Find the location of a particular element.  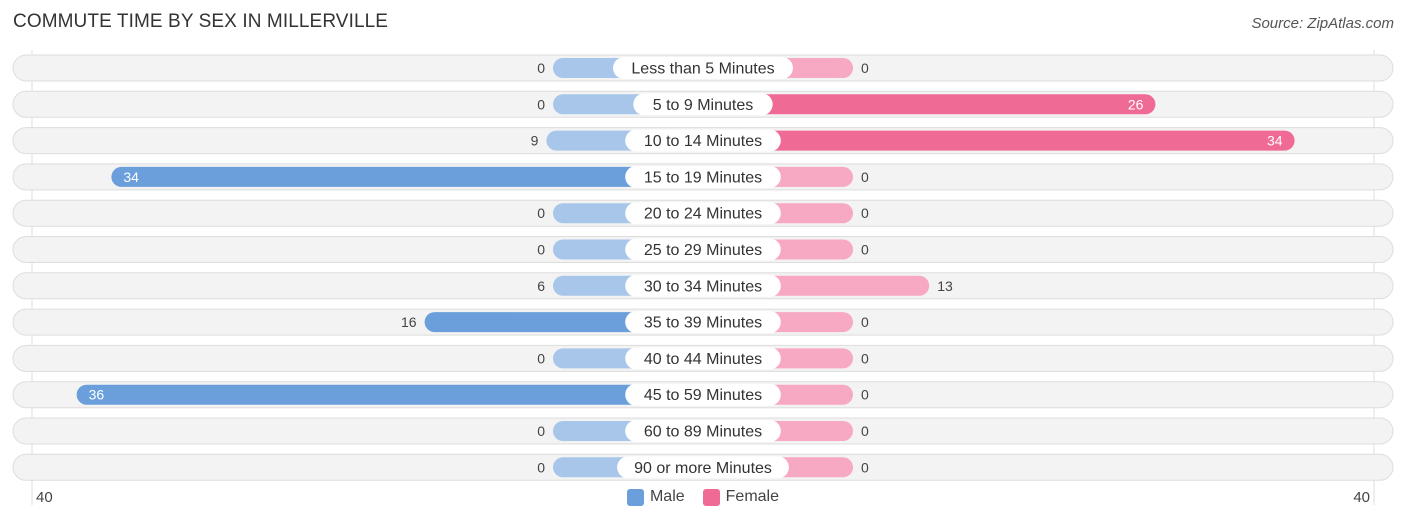

category-label: 90 or more Minutes is located at coordinates (703, 468).